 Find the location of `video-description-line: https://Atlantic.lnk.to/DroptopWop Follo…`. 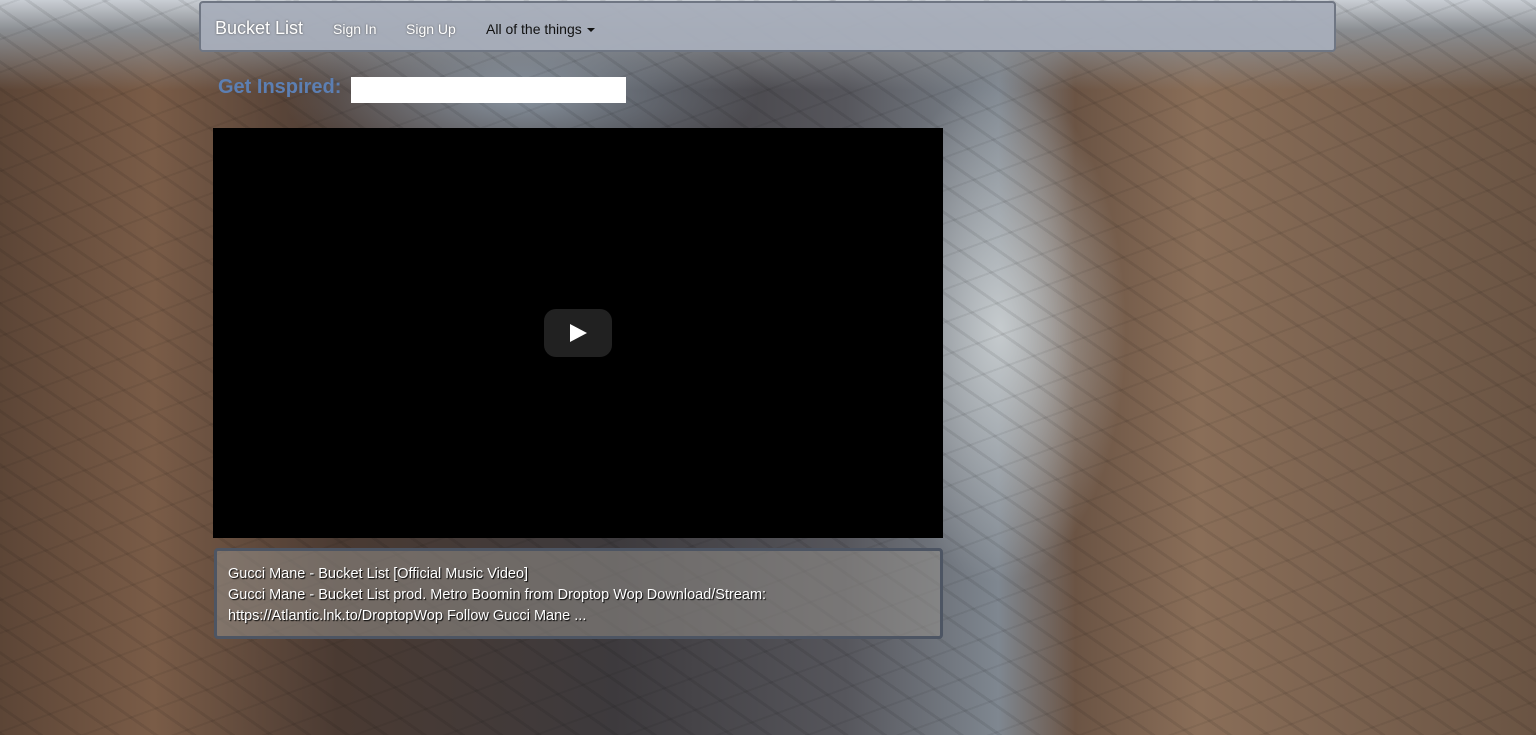

video-description-line: https://Atlantic.lnk.to/DroptopWop Follo… is located at coordinates (407, 616).